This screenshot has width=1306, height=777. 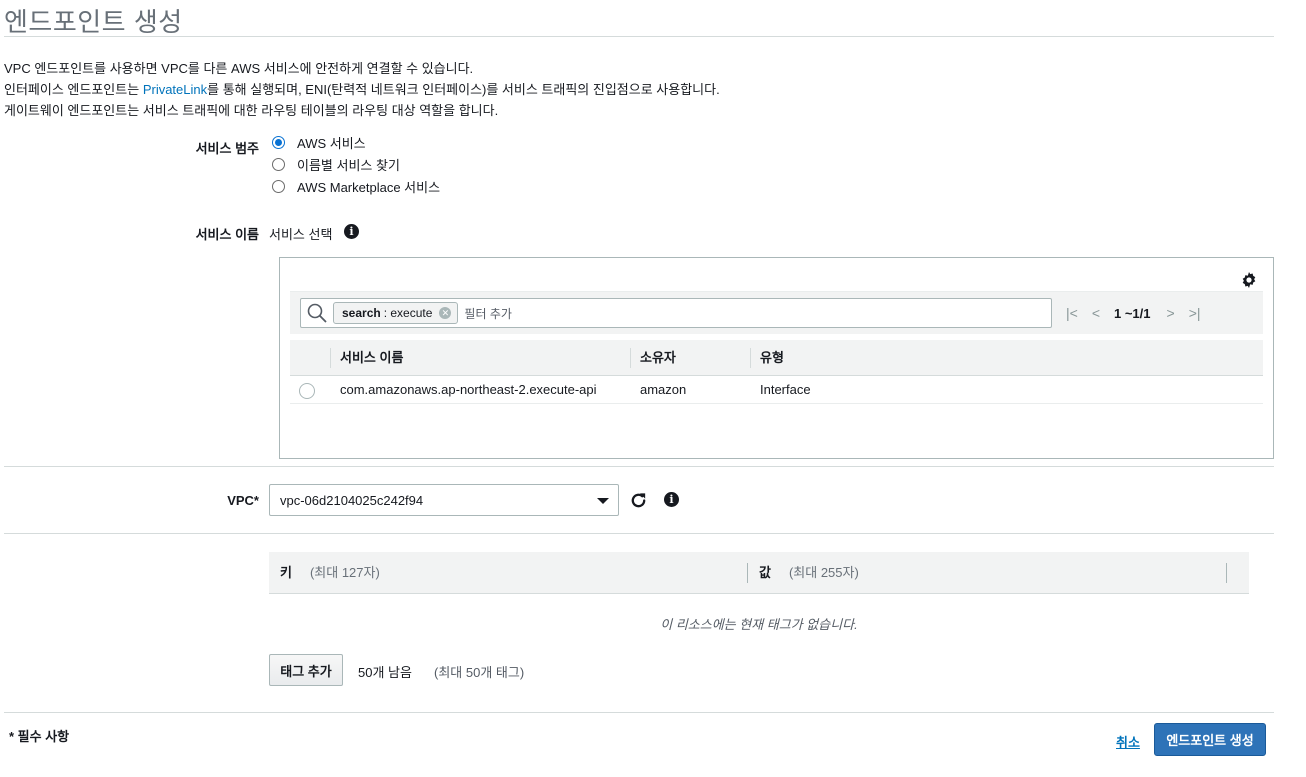 What do you see at coordinates (317, 313) in the screenshot?
I see `search-icon` at bounding box center [317, 313].